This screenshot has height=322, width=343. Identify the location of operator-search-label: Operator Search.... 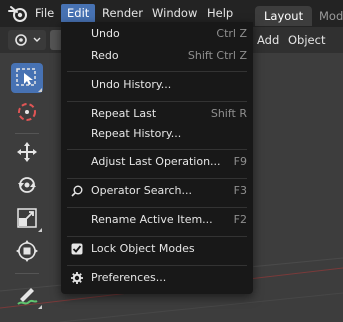
(142, 190).